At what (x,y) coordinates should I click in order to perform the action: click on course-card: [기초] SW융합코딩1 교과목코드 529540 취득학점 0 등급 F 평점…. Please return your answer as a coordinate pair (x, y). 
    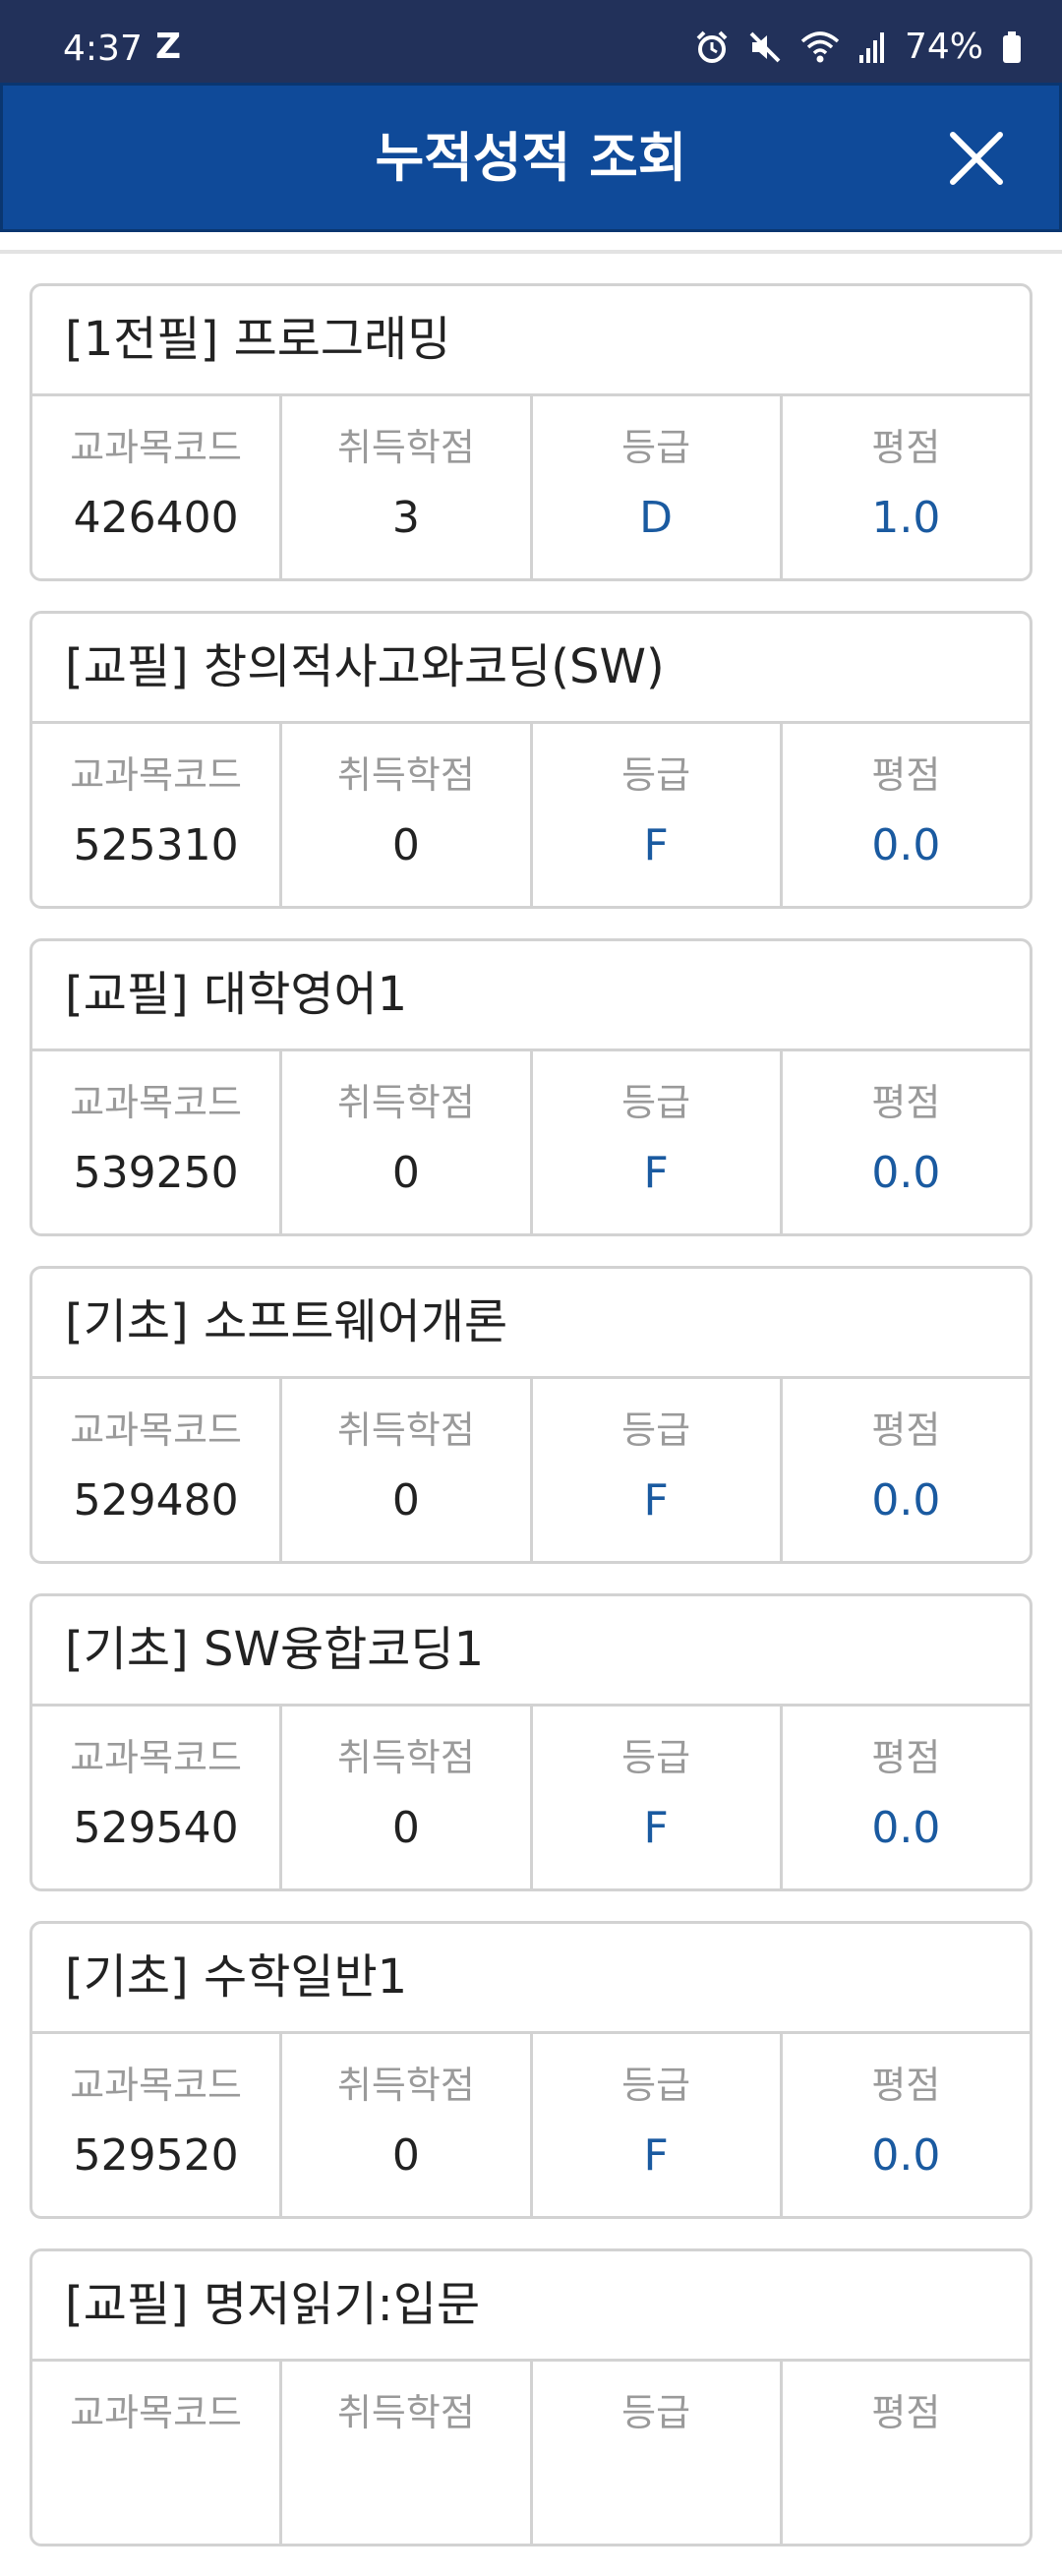
    Looking at the image, I should click on (531, 1742).